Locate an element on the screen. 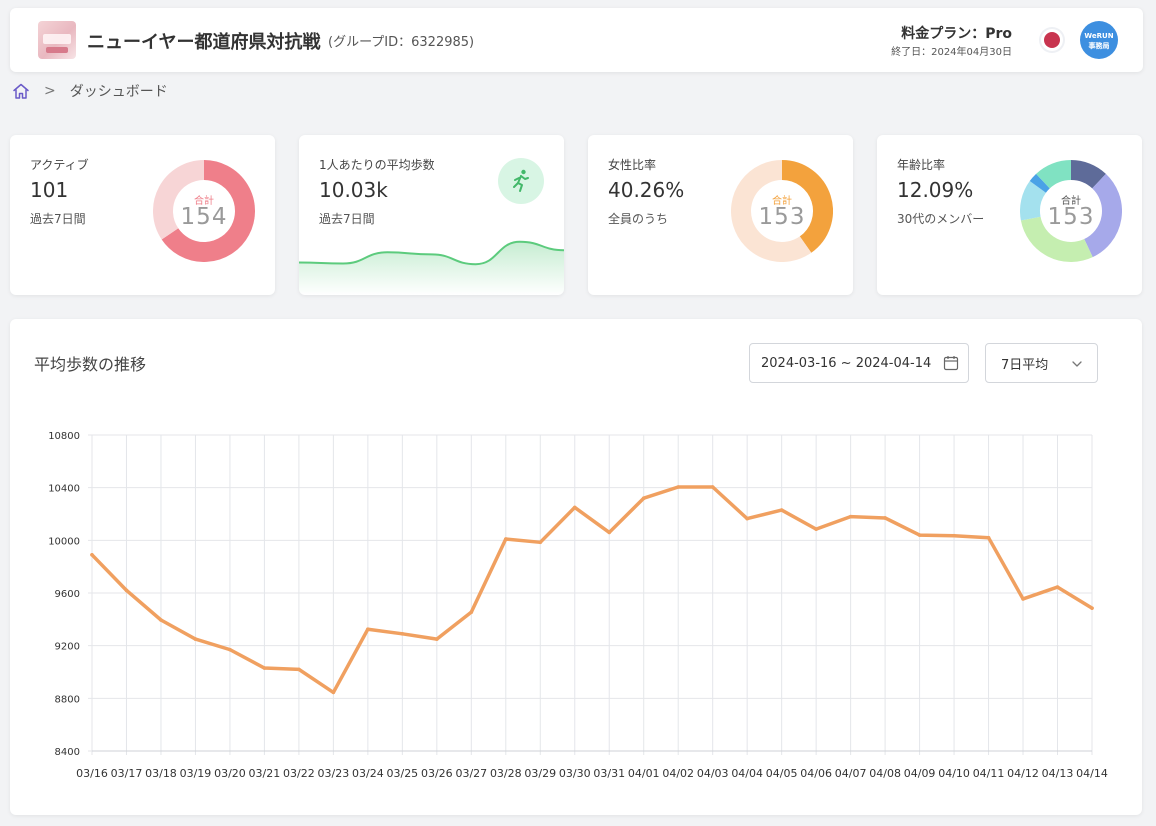 This screenshot has width=1156, height=826. plan-end-date: 終了日：2024年04月30日 is located at coordinates (951, 52).